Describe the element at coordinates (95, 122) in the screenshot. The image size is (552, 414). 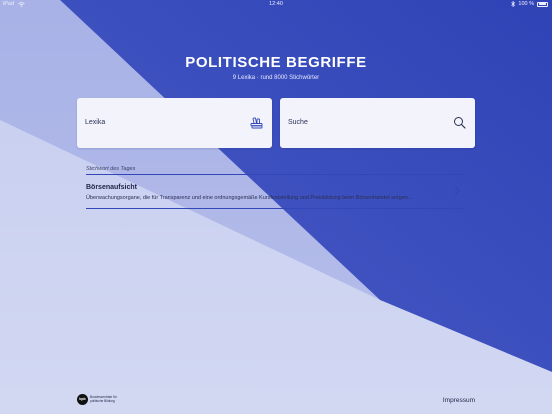
I see `lexika-label: Lexika` at that location.